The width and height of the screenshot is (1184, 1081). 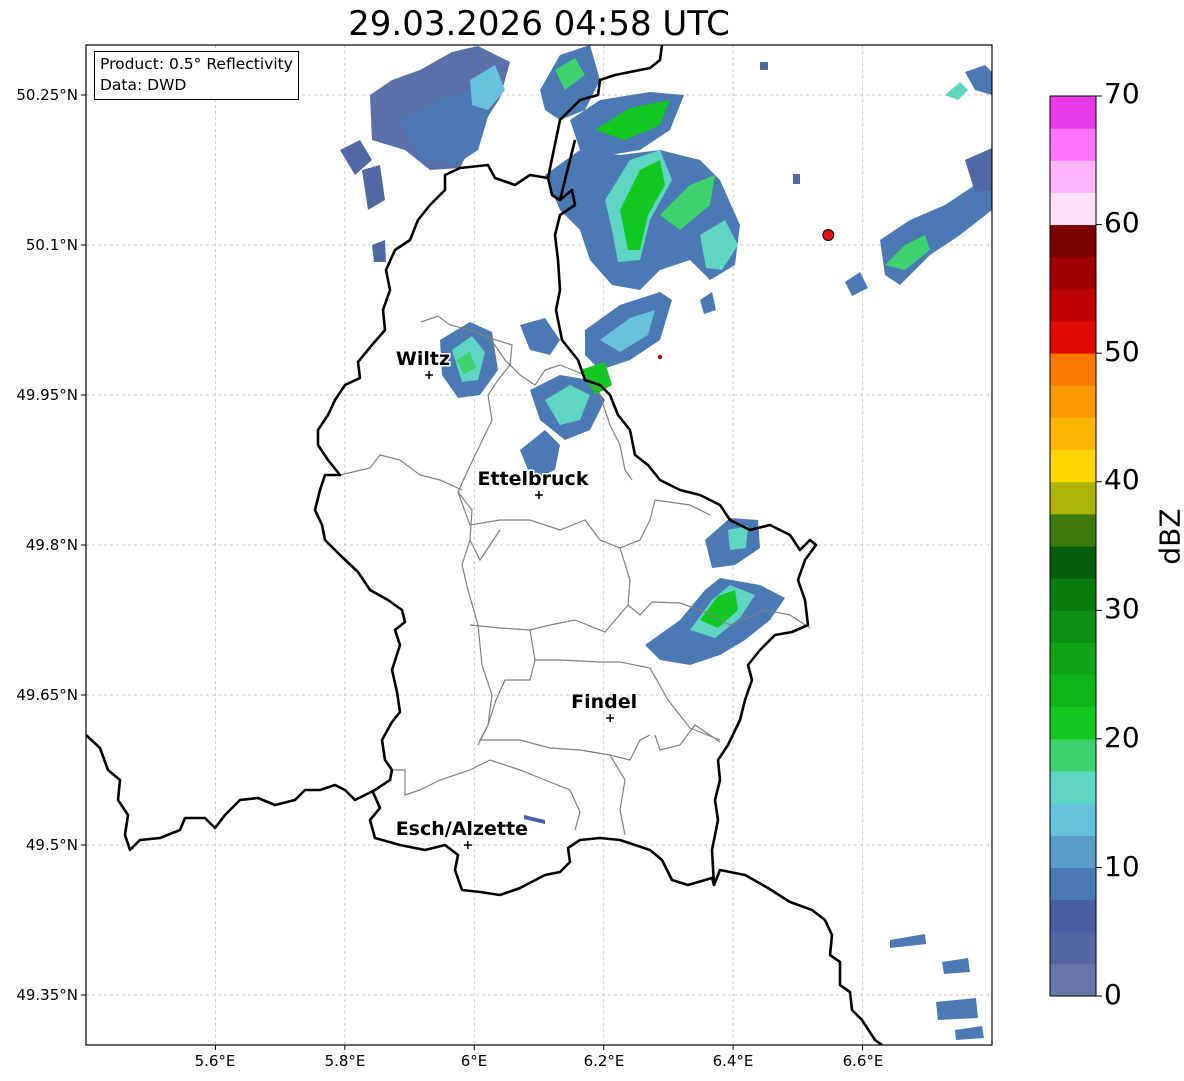 I want to click on lon-label: 5.6°E, so click(x=215, y=1061).